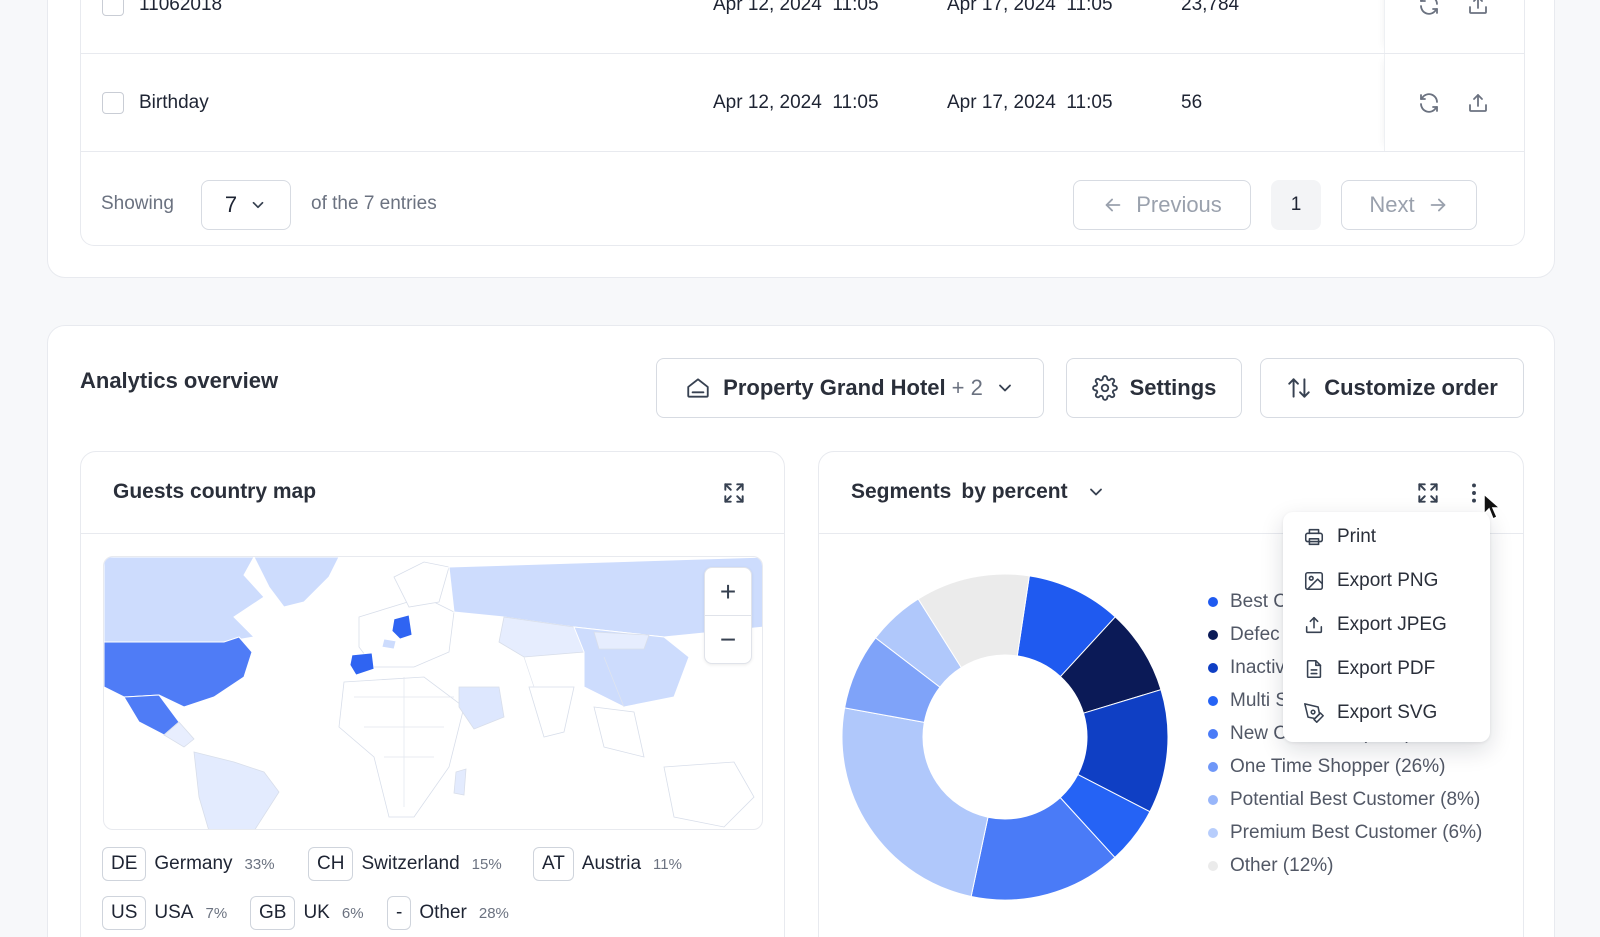 The height and width of the screenshot is (937, 1600). What do you see at coordinates (1296, 205) in the screenshot?
I see `page-1-button: 1` at bounding box center [1296, 205].